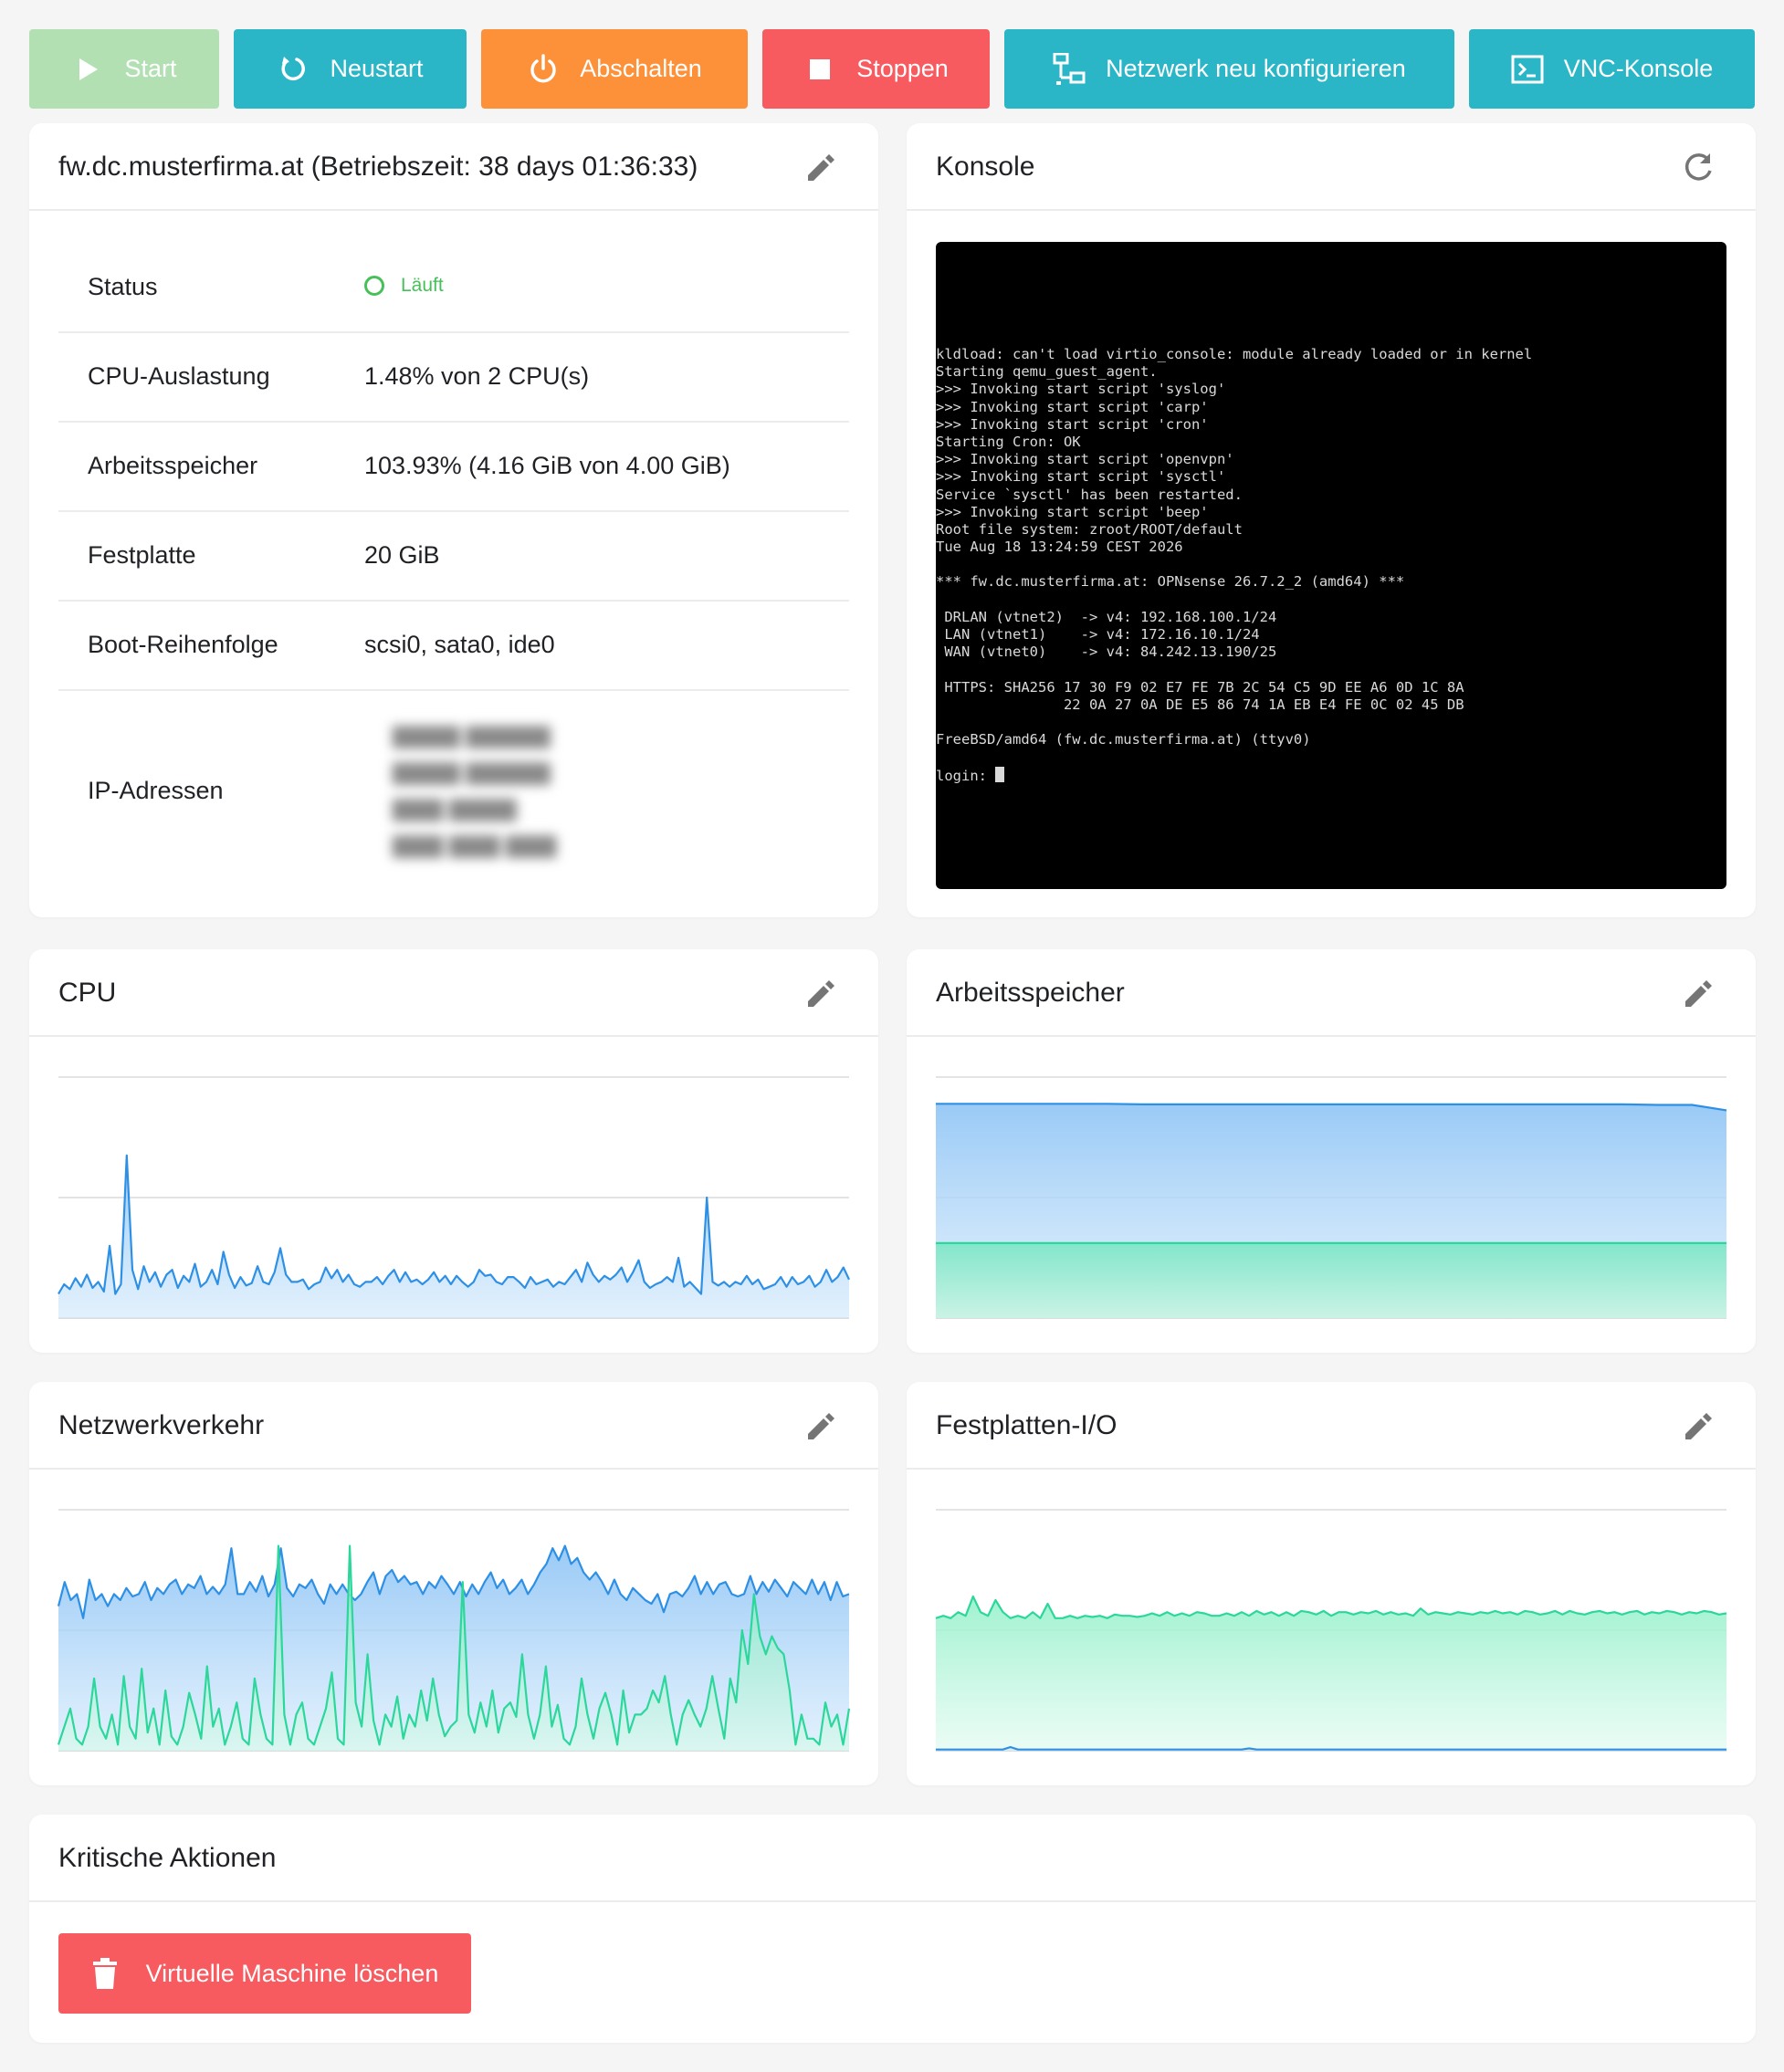 The width and height of the screenshot is (1784, 2072). Describe the element at coordinates (1081, 477) in the screenshot. I see `console-line: >>> Invoking start script 'sysctl'` at that location.